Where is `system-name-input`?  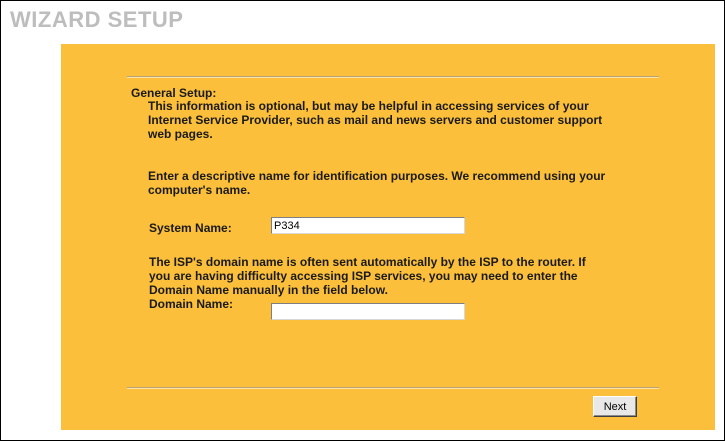 system-name-input is located at coordinates (368, 225).